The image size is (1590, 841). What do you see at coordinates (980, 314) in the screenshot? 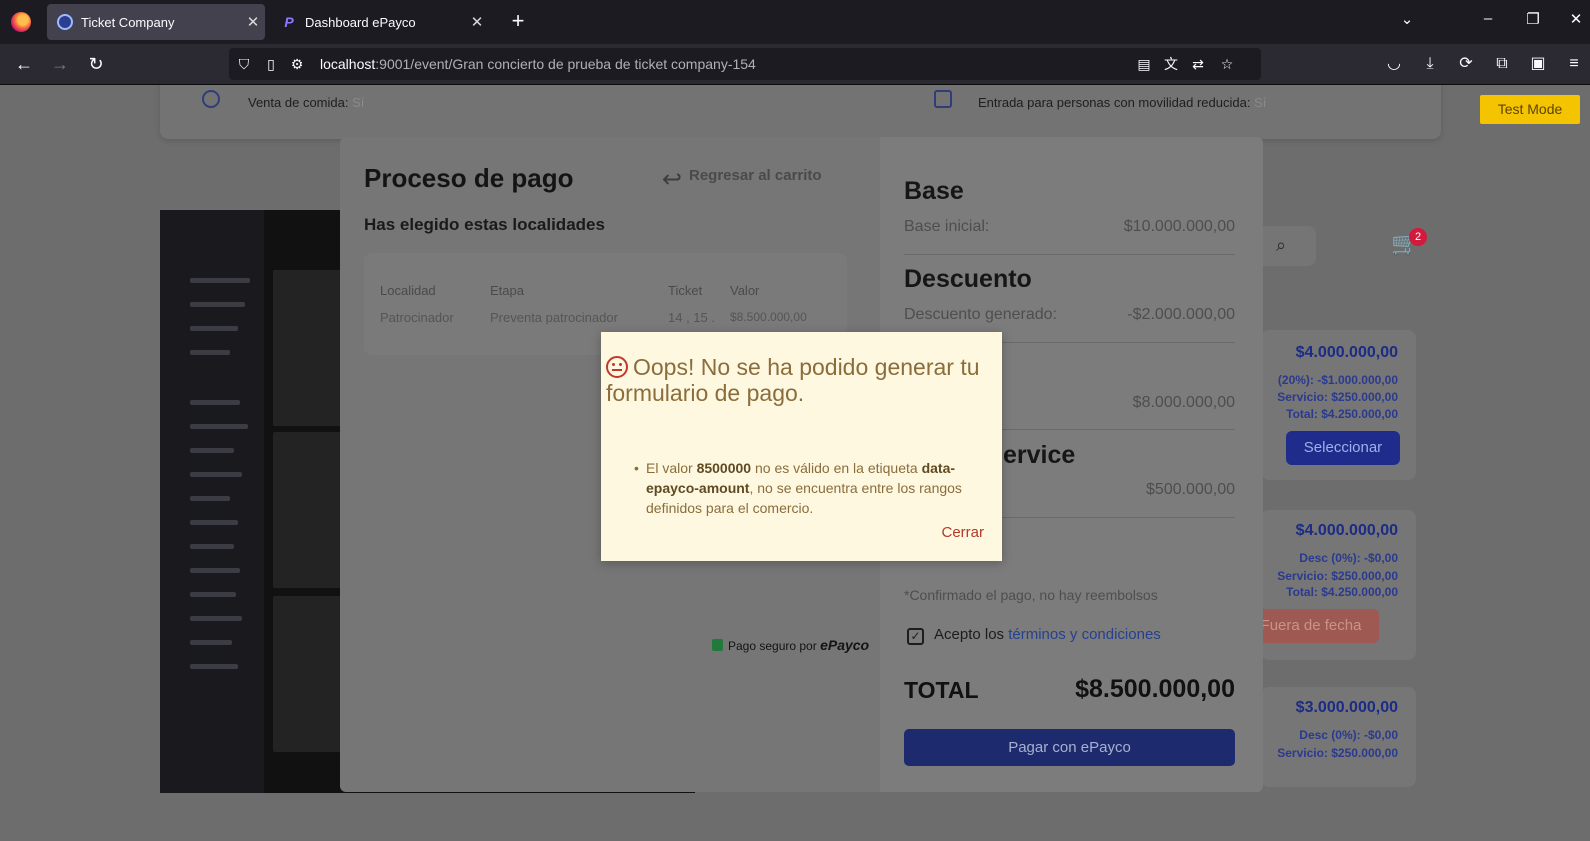
I see `discount-label: Descuento generado:` at bounding box center [980, 314].